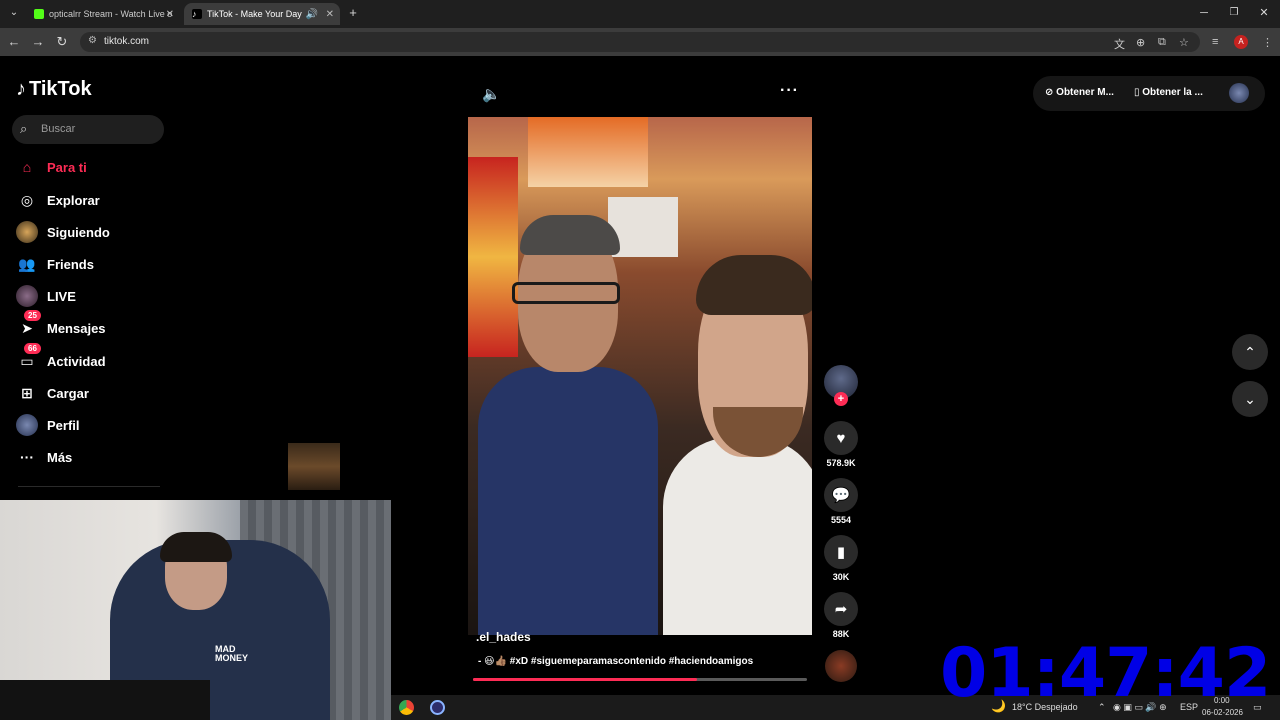 The image size is (1280, 720). Describe the element at coordinates (61, 296) in the screenshot. I see `nav-label: LIVE` at that location.